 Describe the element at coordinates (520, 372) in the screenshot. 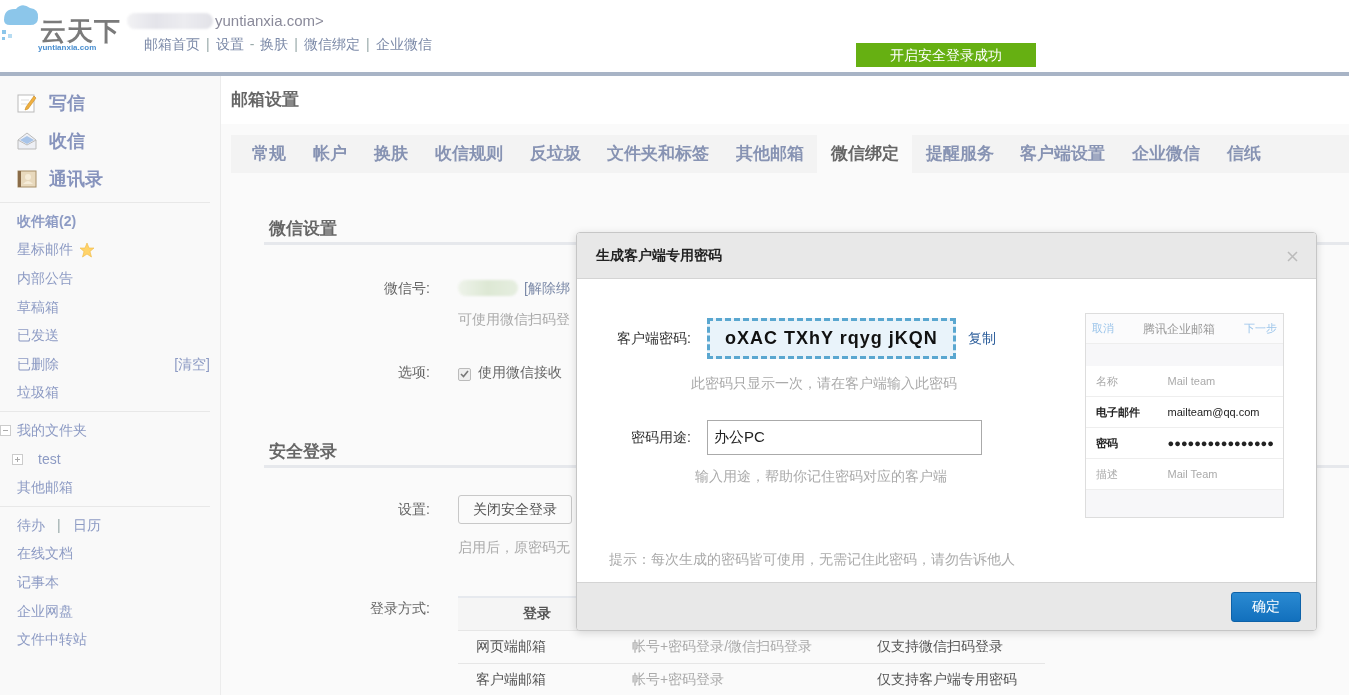

I see `checkbox-label: 使用微信接收` at that location.